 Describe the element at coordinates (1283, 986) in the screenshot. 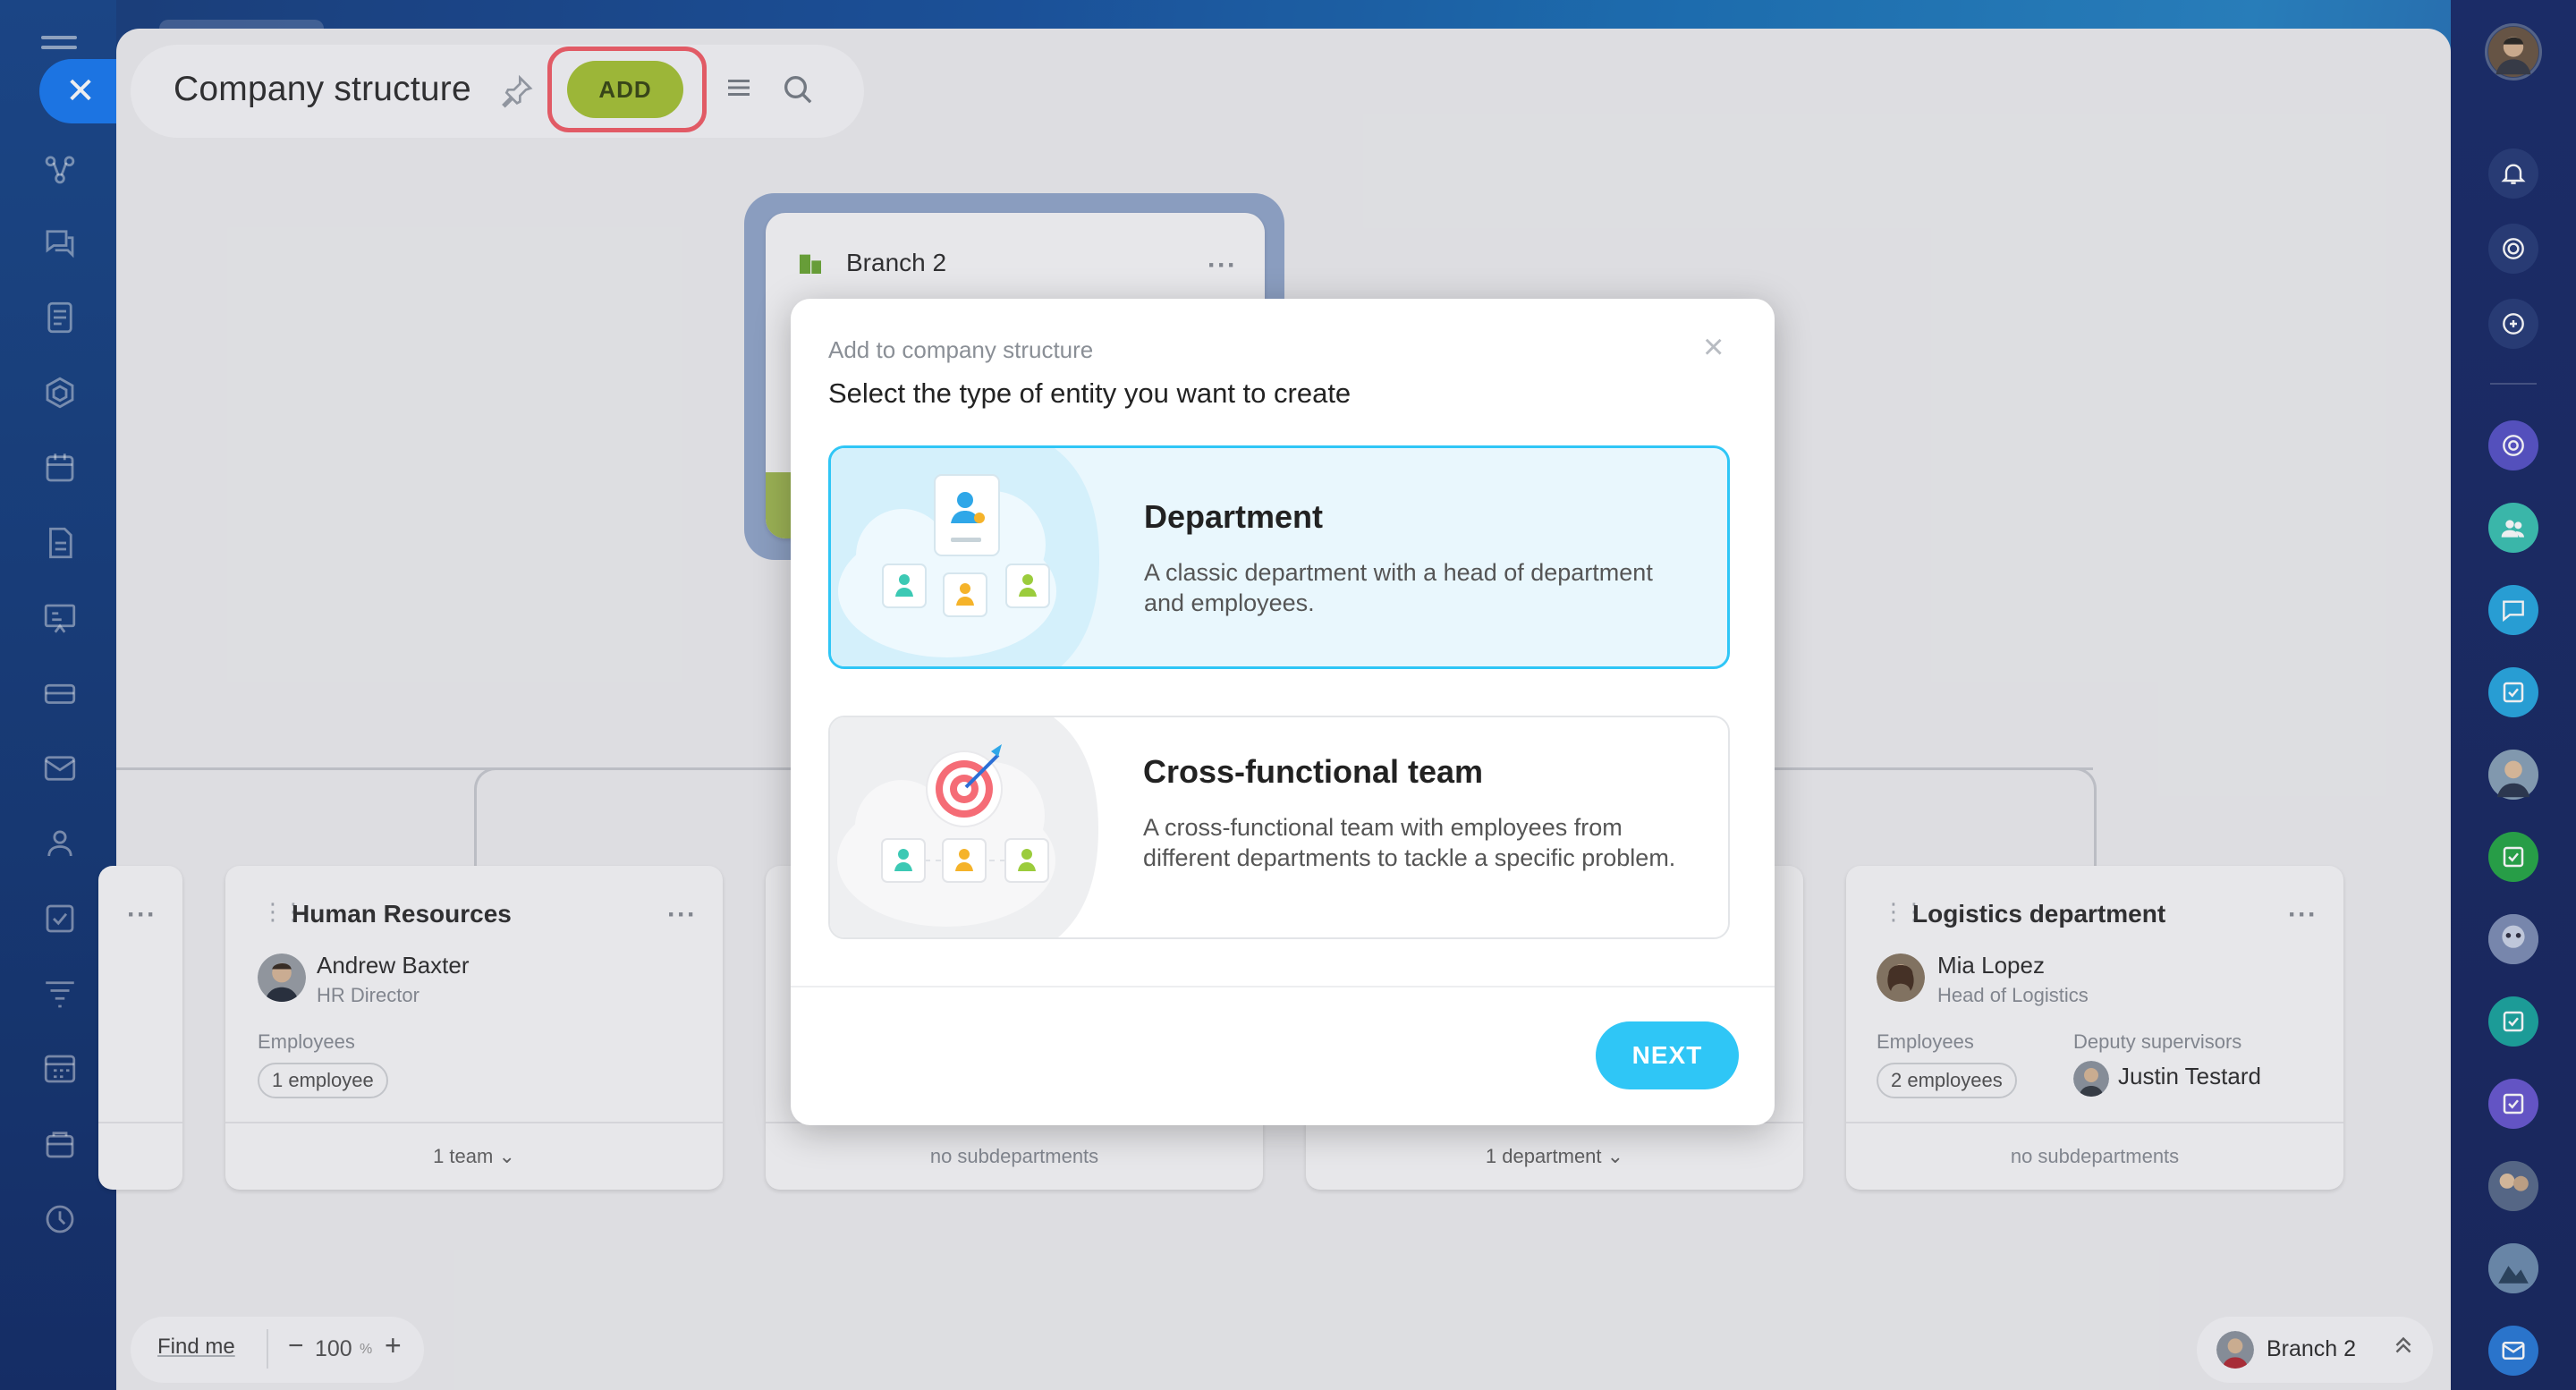

I see `dialog-divider` at that location.